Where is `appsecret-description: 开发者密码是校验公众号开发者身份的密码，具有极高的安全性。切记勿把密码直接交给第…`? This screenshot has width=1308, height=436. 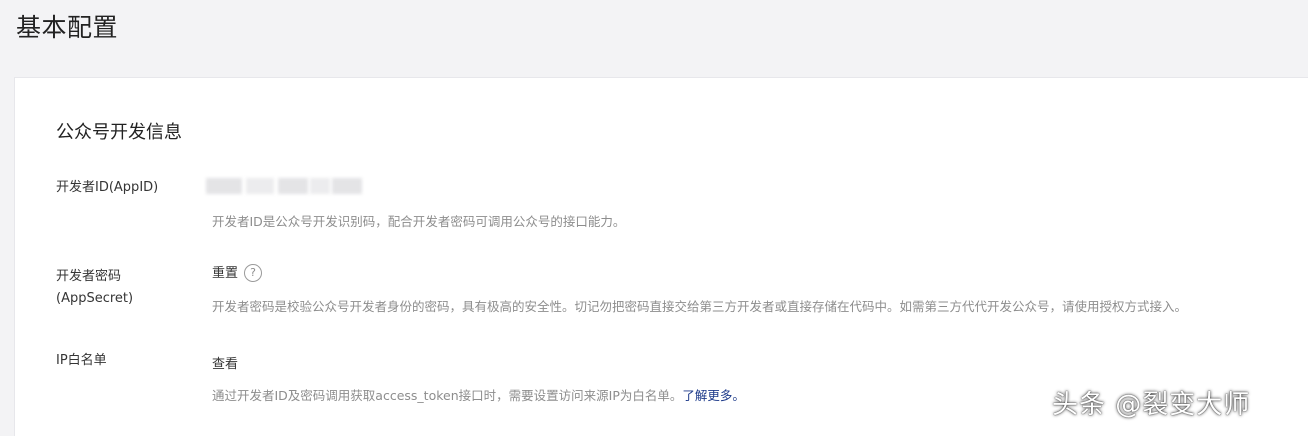
appsecret-description: 开发者密码是校验公众号开发者身份的密码，具有极高的安全性。切记勿把密码直接交给第… is located at coordinates (700, 306).